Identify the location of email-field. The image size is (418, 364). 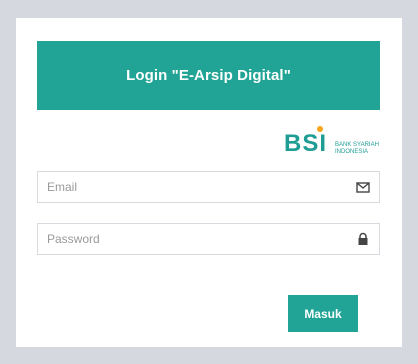
(208, 187).